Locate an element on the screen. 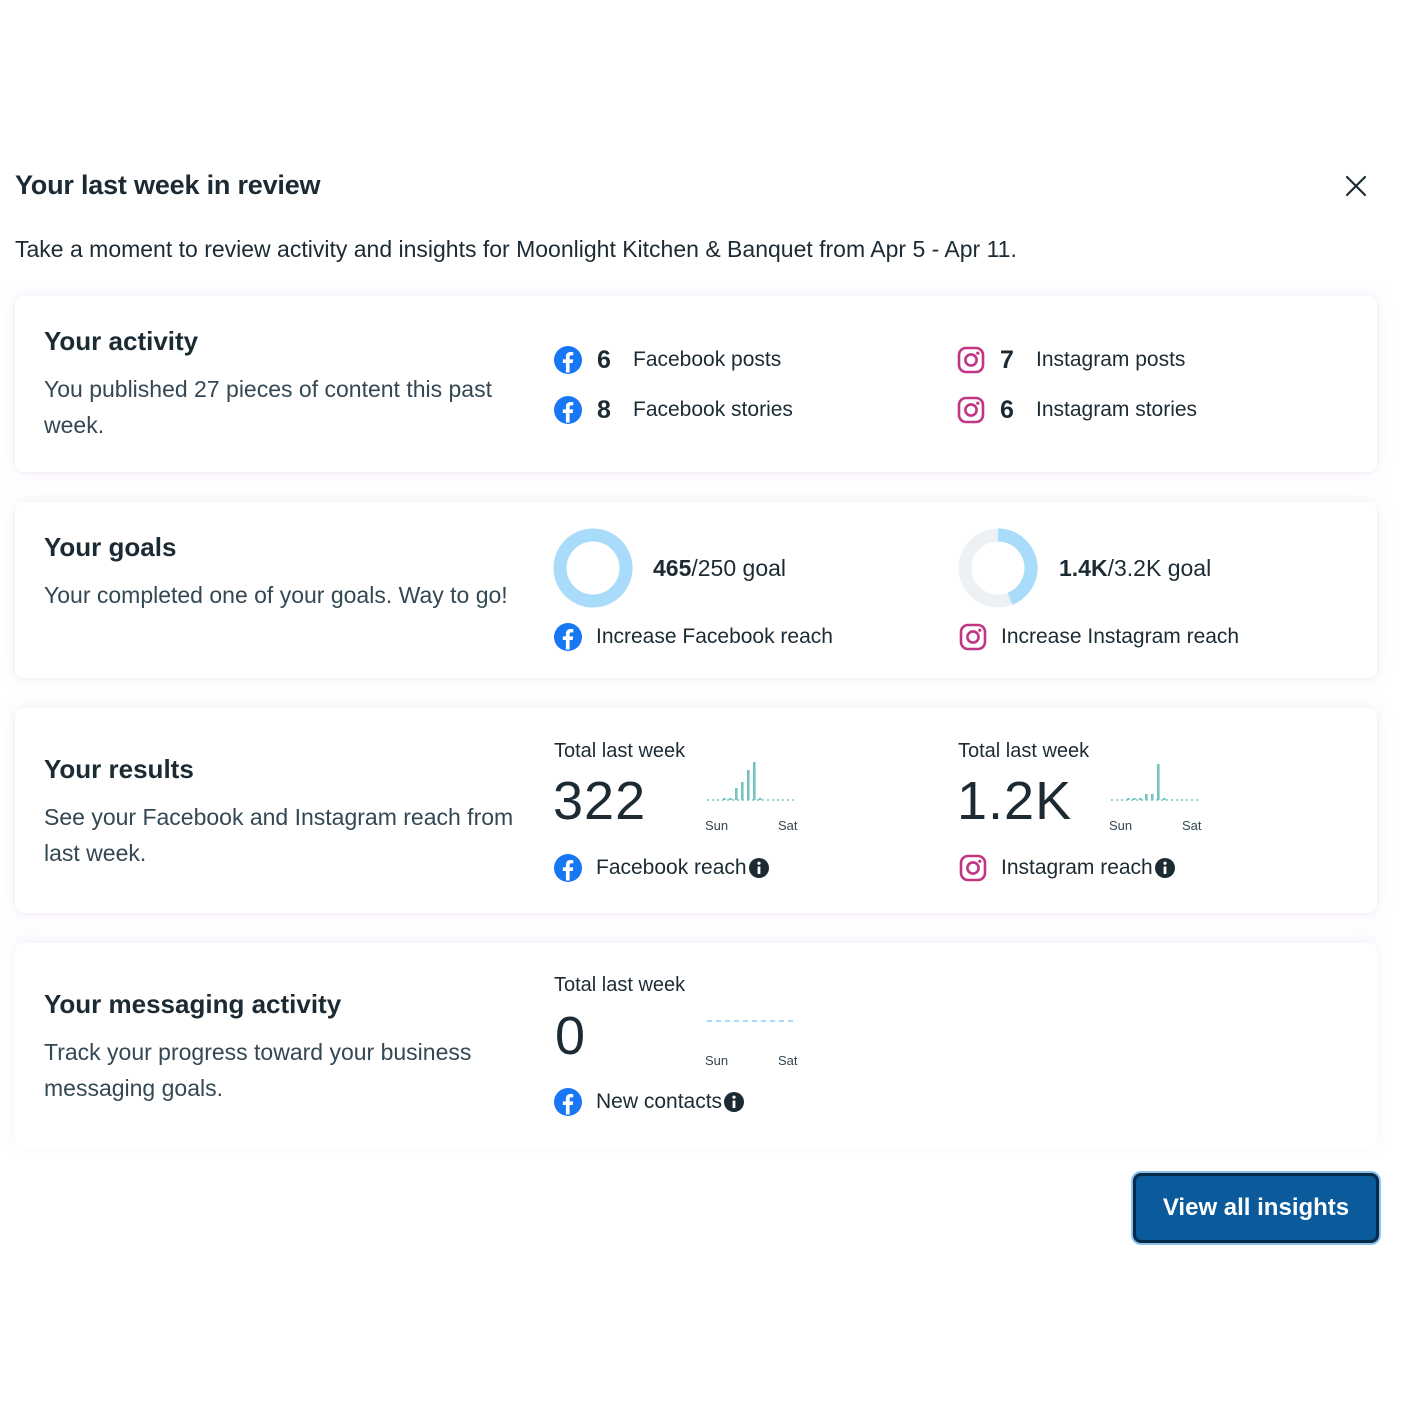 The width and height of the screenshot is (1406, 1406). instagram-reach-total: 1.2K is located at coordinates (1015, 801).